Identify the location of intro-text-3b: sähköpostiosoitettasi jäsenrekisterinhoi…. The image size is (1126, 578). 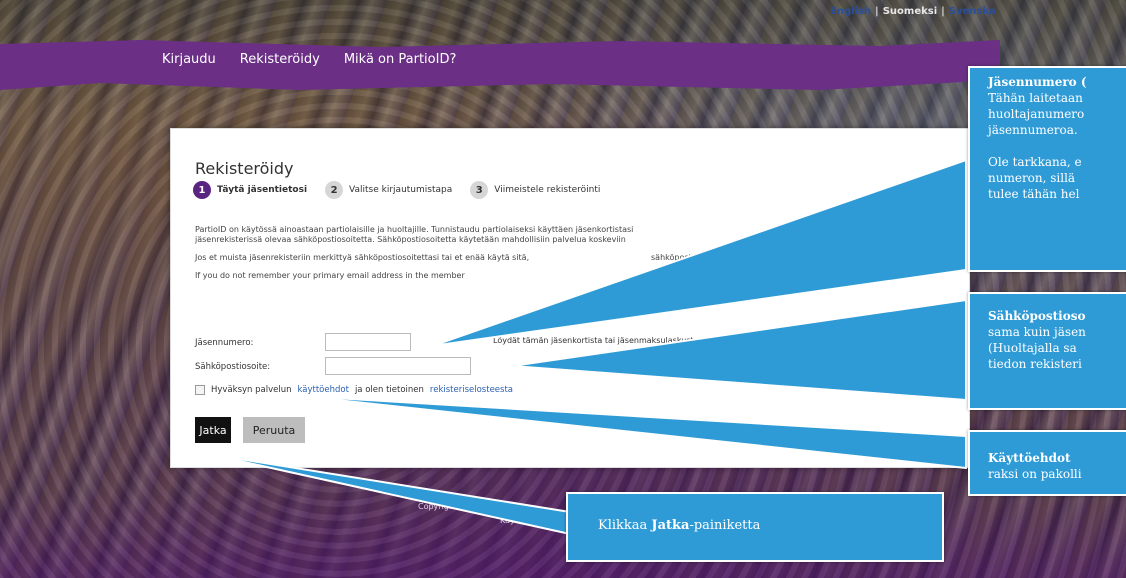
(744, 257).